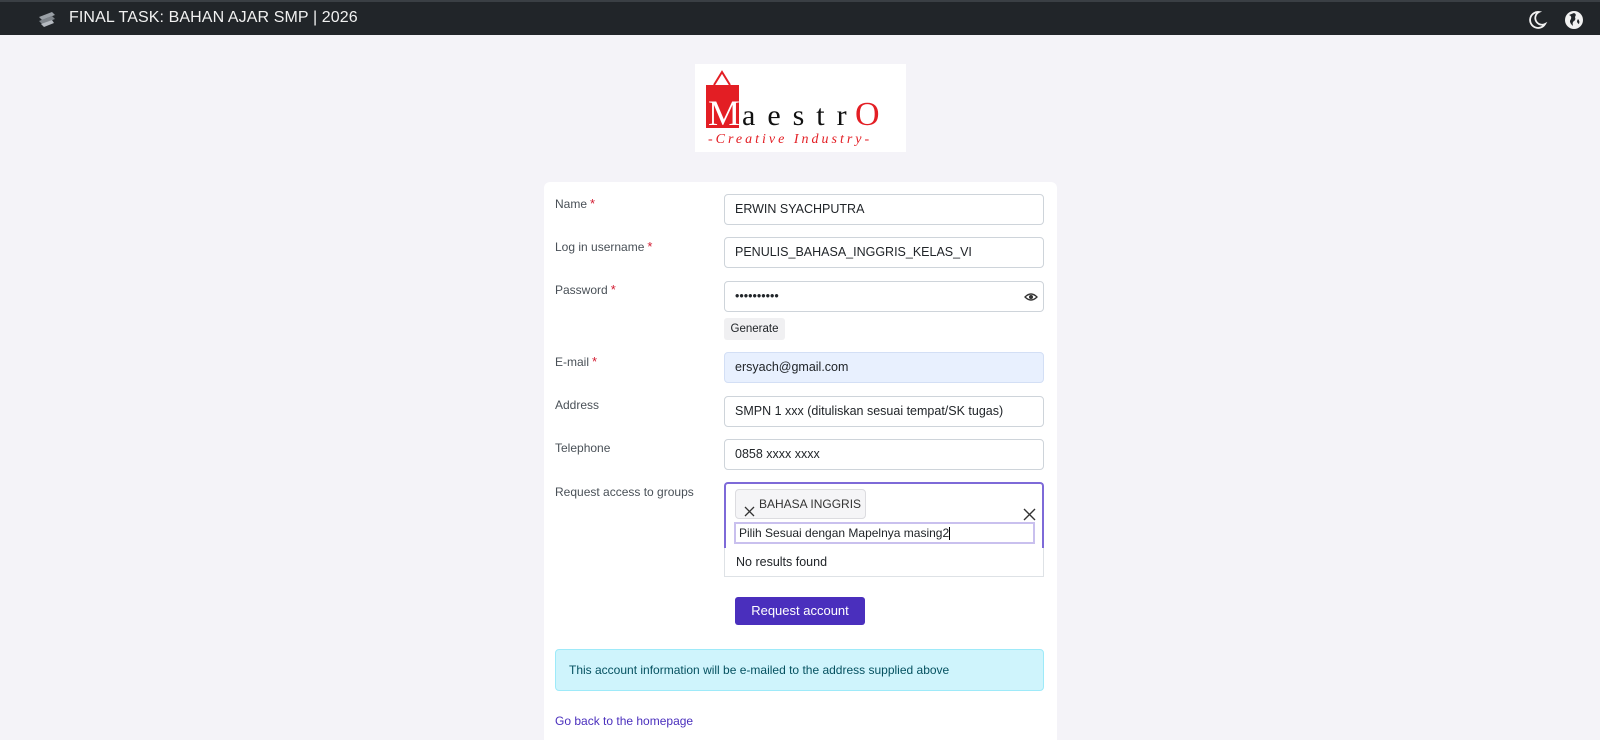 The image size is (1600, 740). I want to click on no-results-message: No results found, so click(884, 562).